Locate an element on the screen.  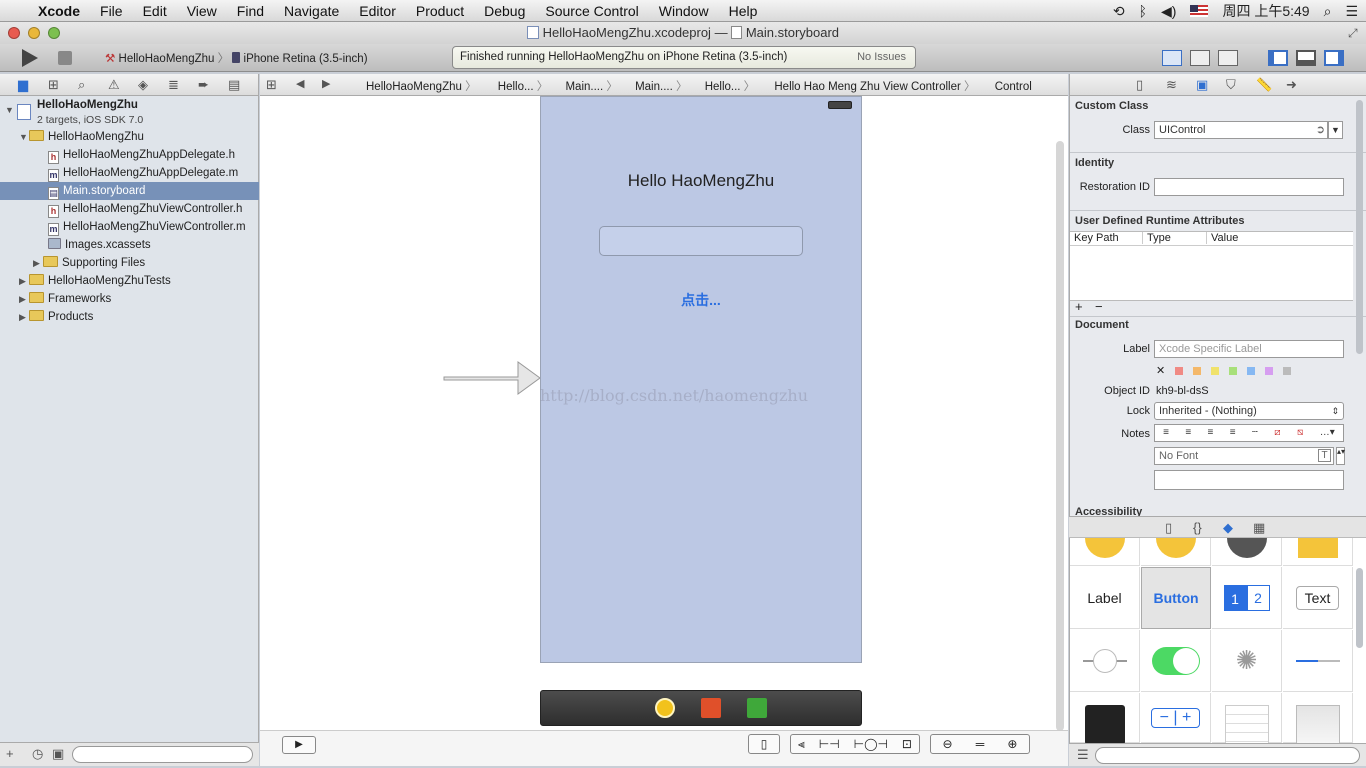
more-icon: …▾ is located at coordinates (1327, 433).